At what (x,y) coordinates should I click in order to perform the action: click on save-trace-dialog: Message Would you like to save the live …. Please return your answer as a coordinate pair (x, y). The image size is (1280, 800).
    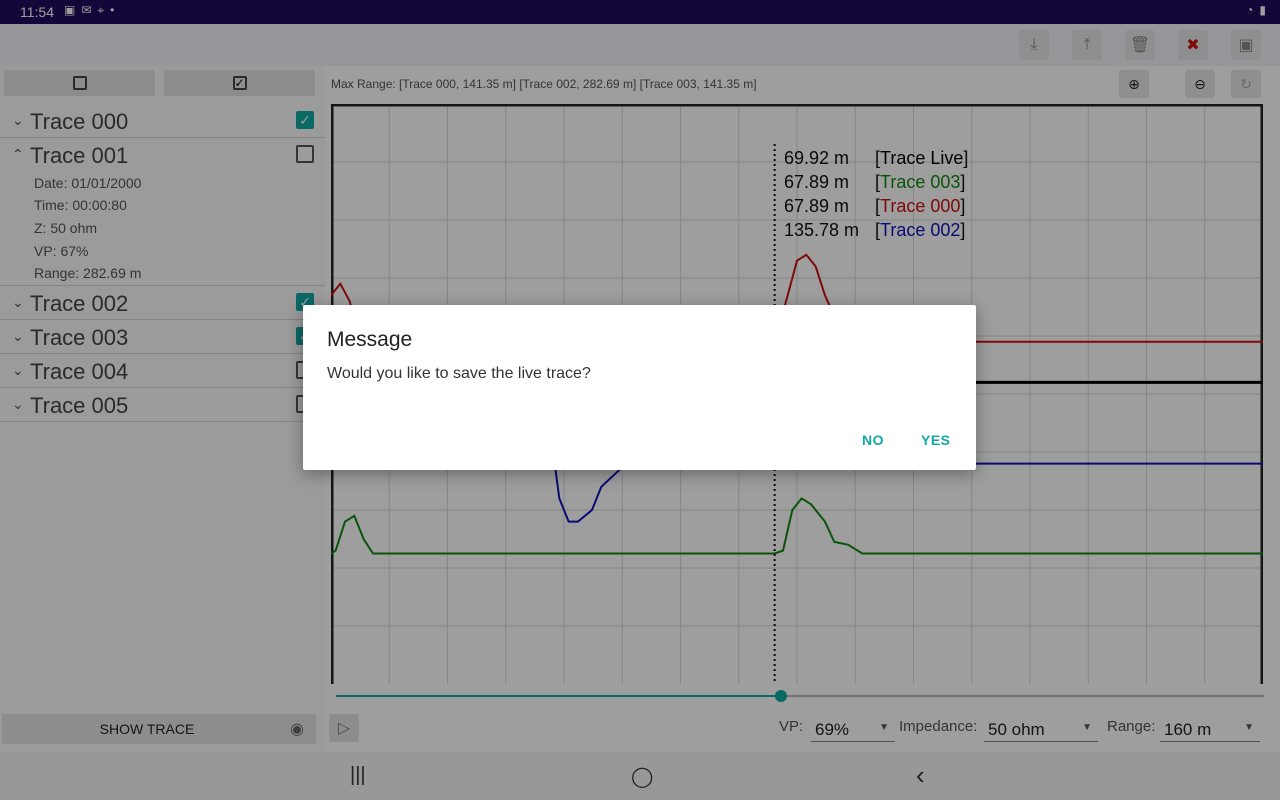
    Looking at the image, I should click on (639, 387).